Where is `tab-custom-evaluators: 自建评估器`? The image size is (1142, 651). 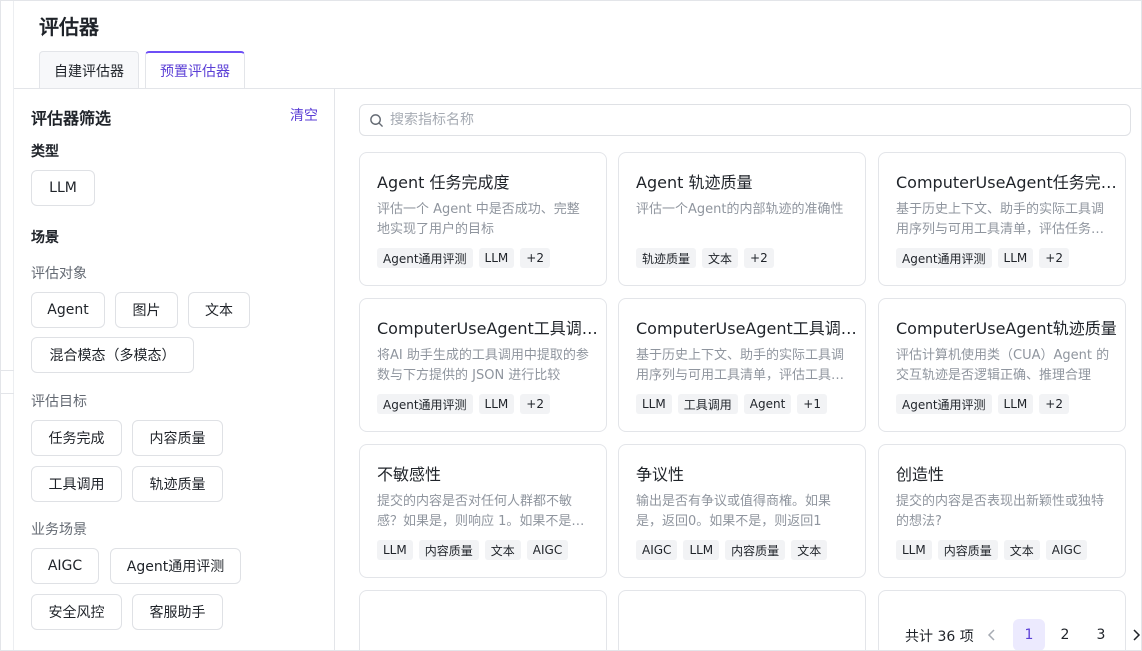
tab-custom-evaluators: 自建评估器 is located at coordinates (89, 70).